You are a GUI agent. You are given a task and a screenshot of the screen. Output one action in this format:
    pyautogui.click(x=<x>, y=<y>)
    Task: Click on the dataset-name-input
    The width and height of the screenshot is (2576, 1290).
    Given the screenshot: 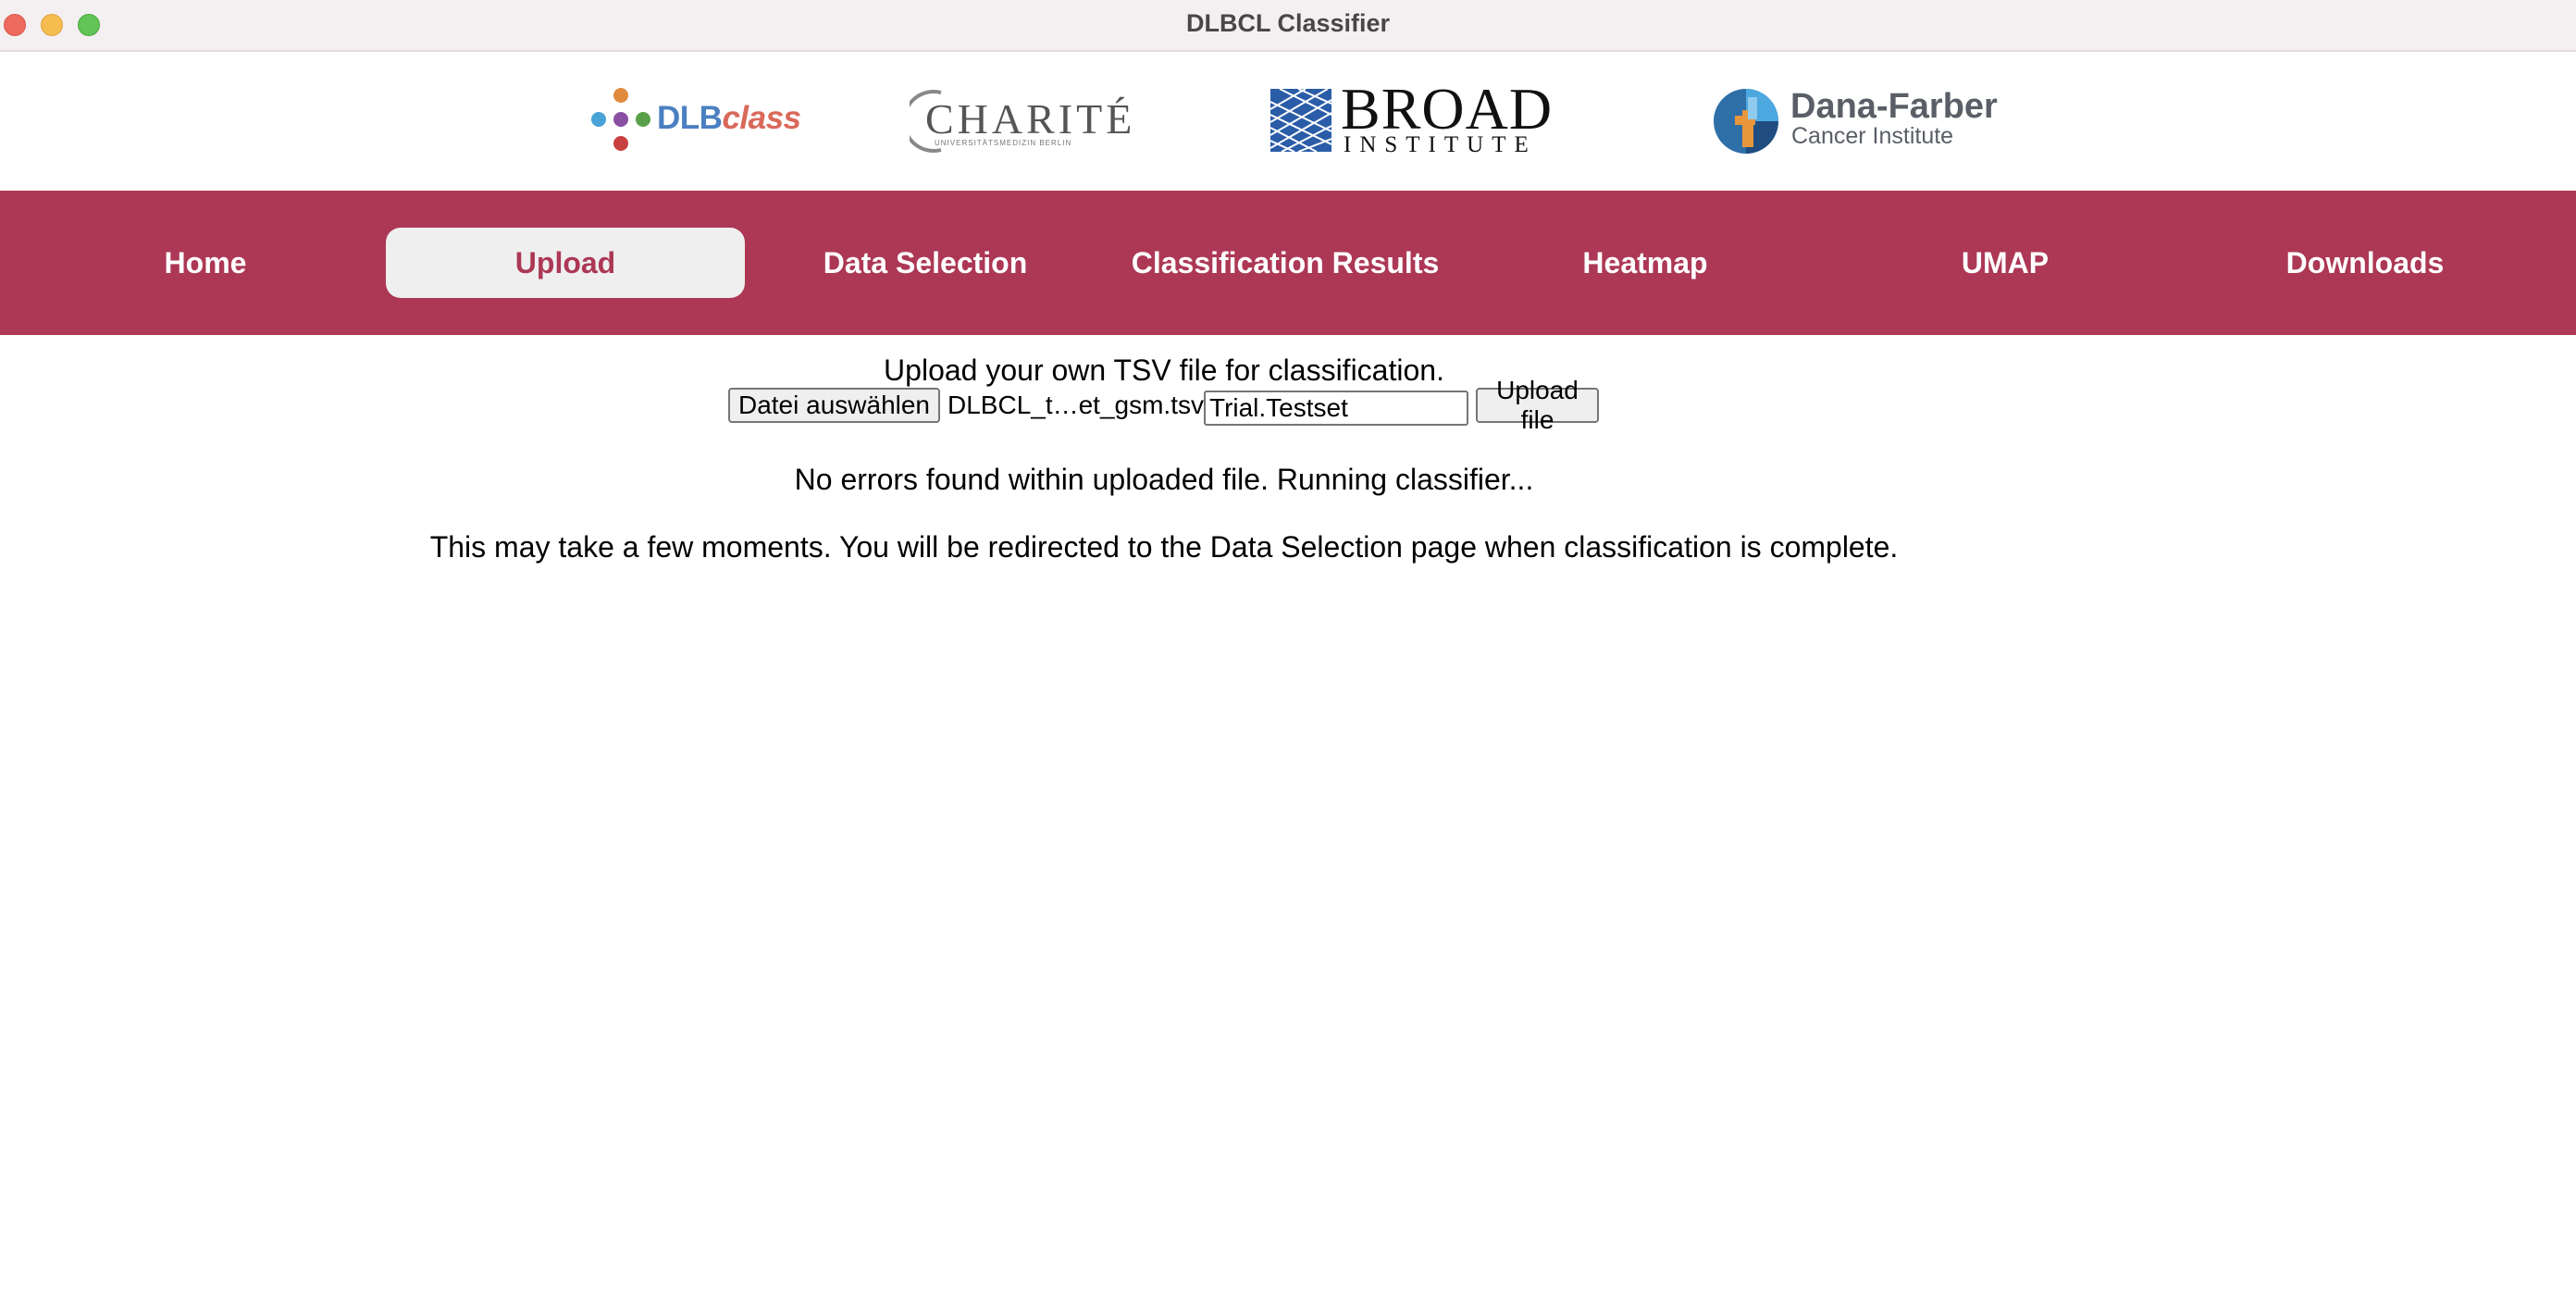 What is the action you would take?
    pyautogui.click(x=1336, y=408)
    